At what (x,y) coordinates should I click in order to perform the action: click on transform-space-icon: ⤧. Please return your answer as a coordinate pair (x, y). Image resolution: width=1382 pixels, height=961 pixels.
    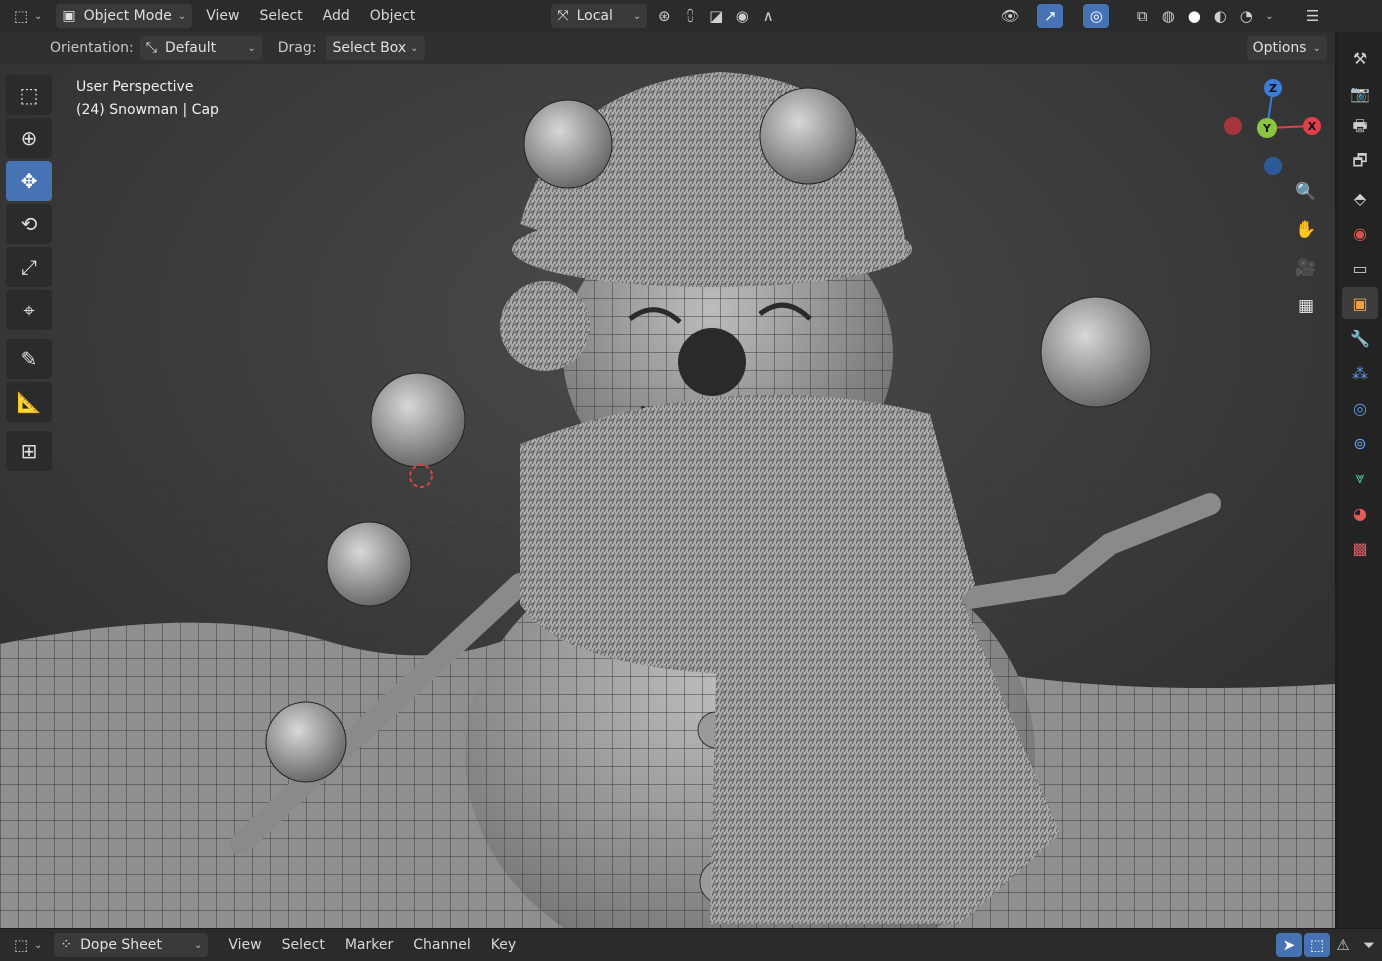
    Looking at the image, I should click on (563, 16).